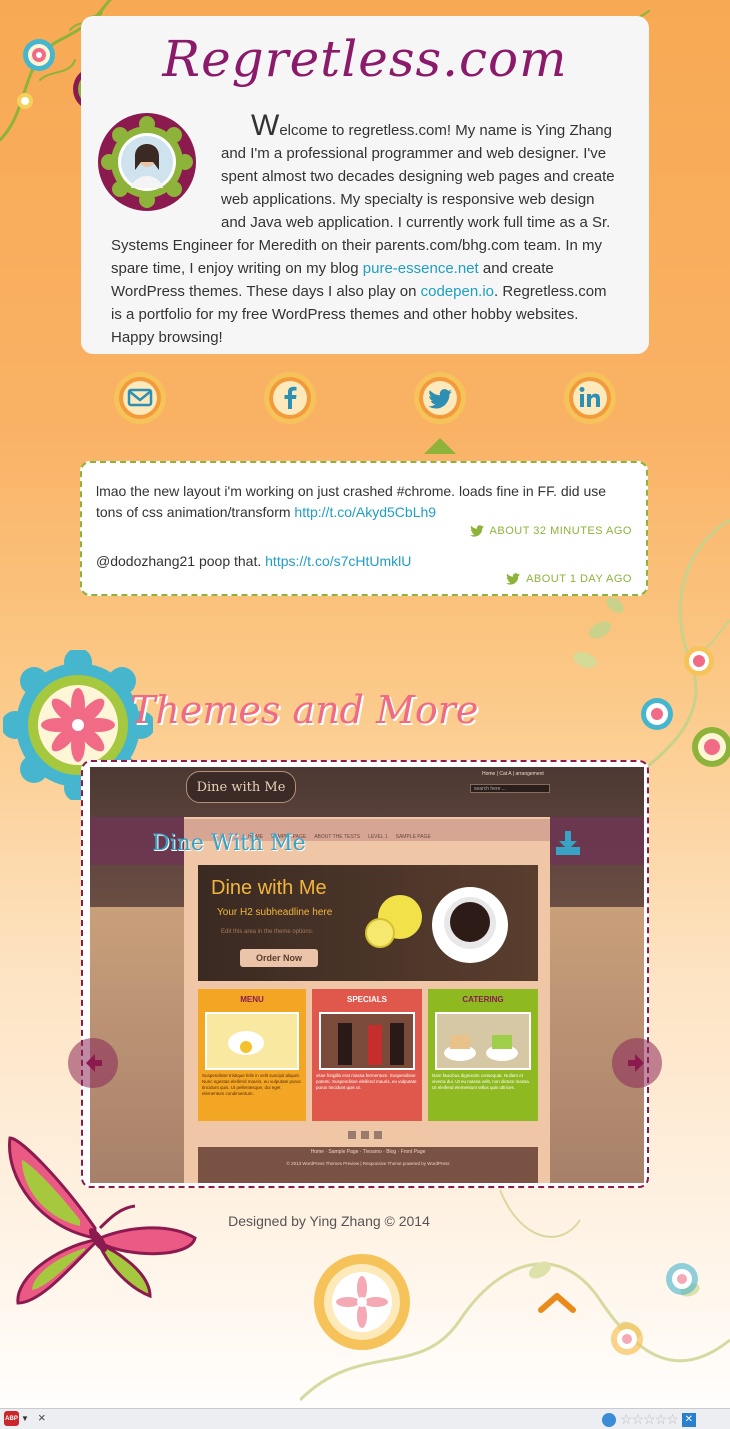  I want to click on tweet-pointer, so click(440, 446).